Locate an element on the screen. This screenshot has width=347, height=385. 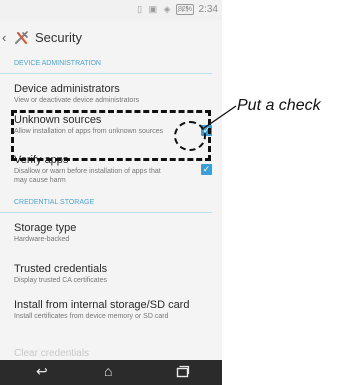
navigation-bar: ↩ ⌂ is located at coordinates (111, 372).